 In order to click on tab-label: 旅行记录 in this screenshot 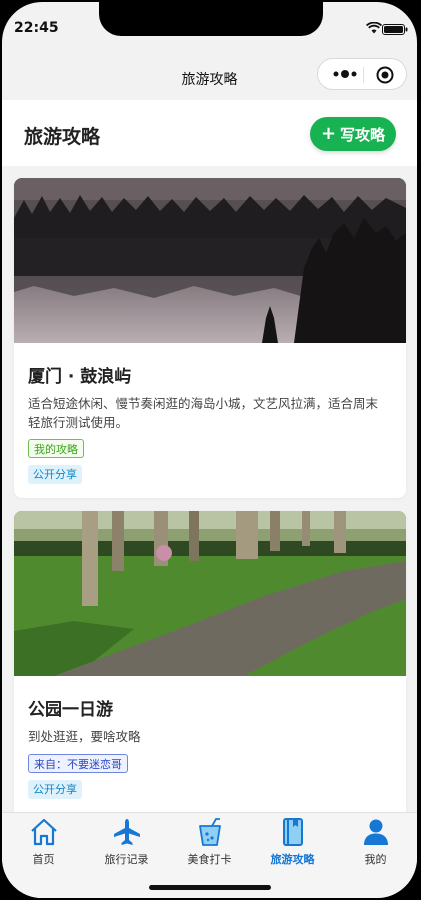, I will do `click(126, 859)`.